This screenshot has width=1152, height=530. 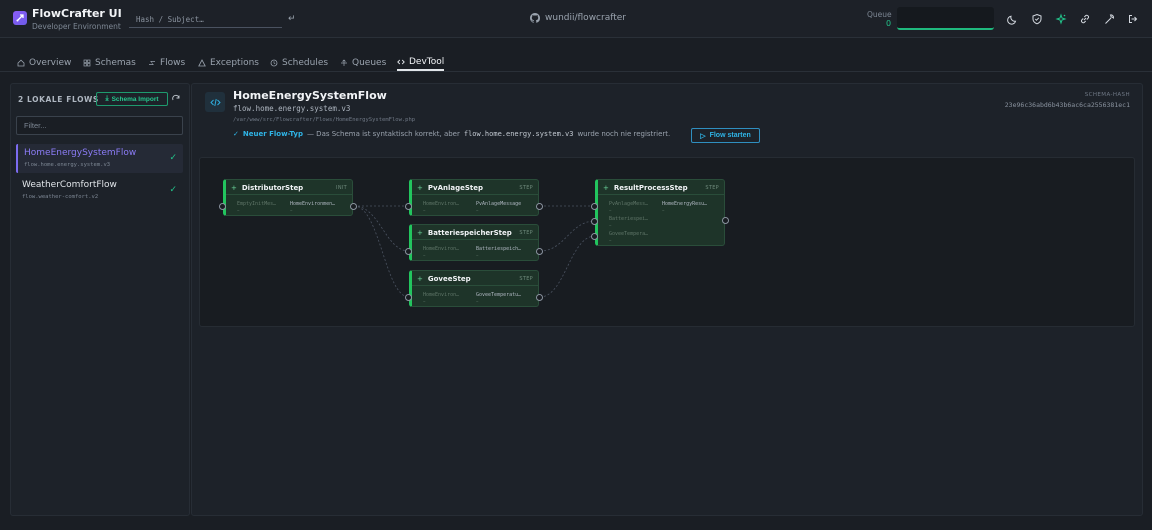 What do you see at coordinates (945, 18) in the screenshot?
I see `queue-sparkline` at bounding box center [945, 18].